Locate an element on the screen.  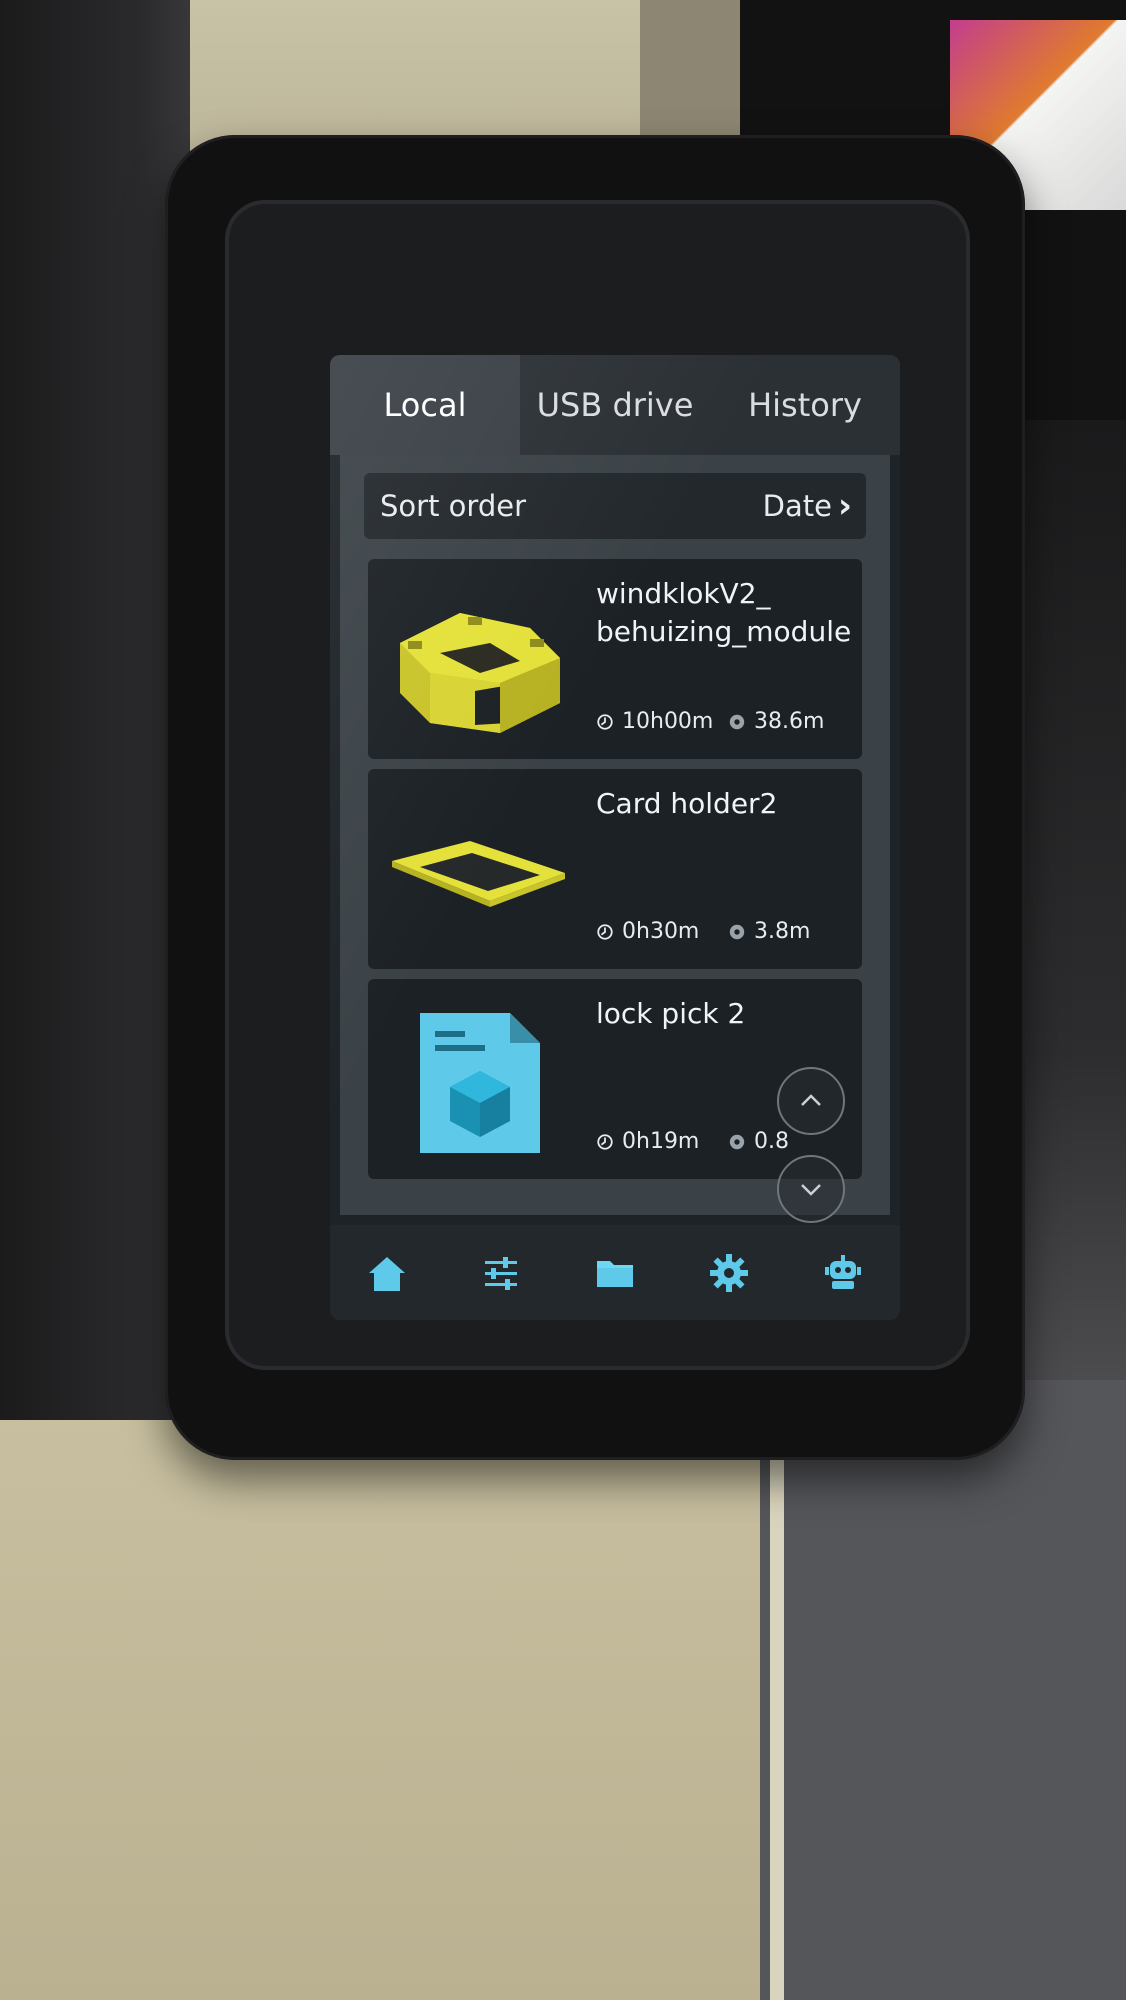
tab-history: History is located at coordinates (805, 405).